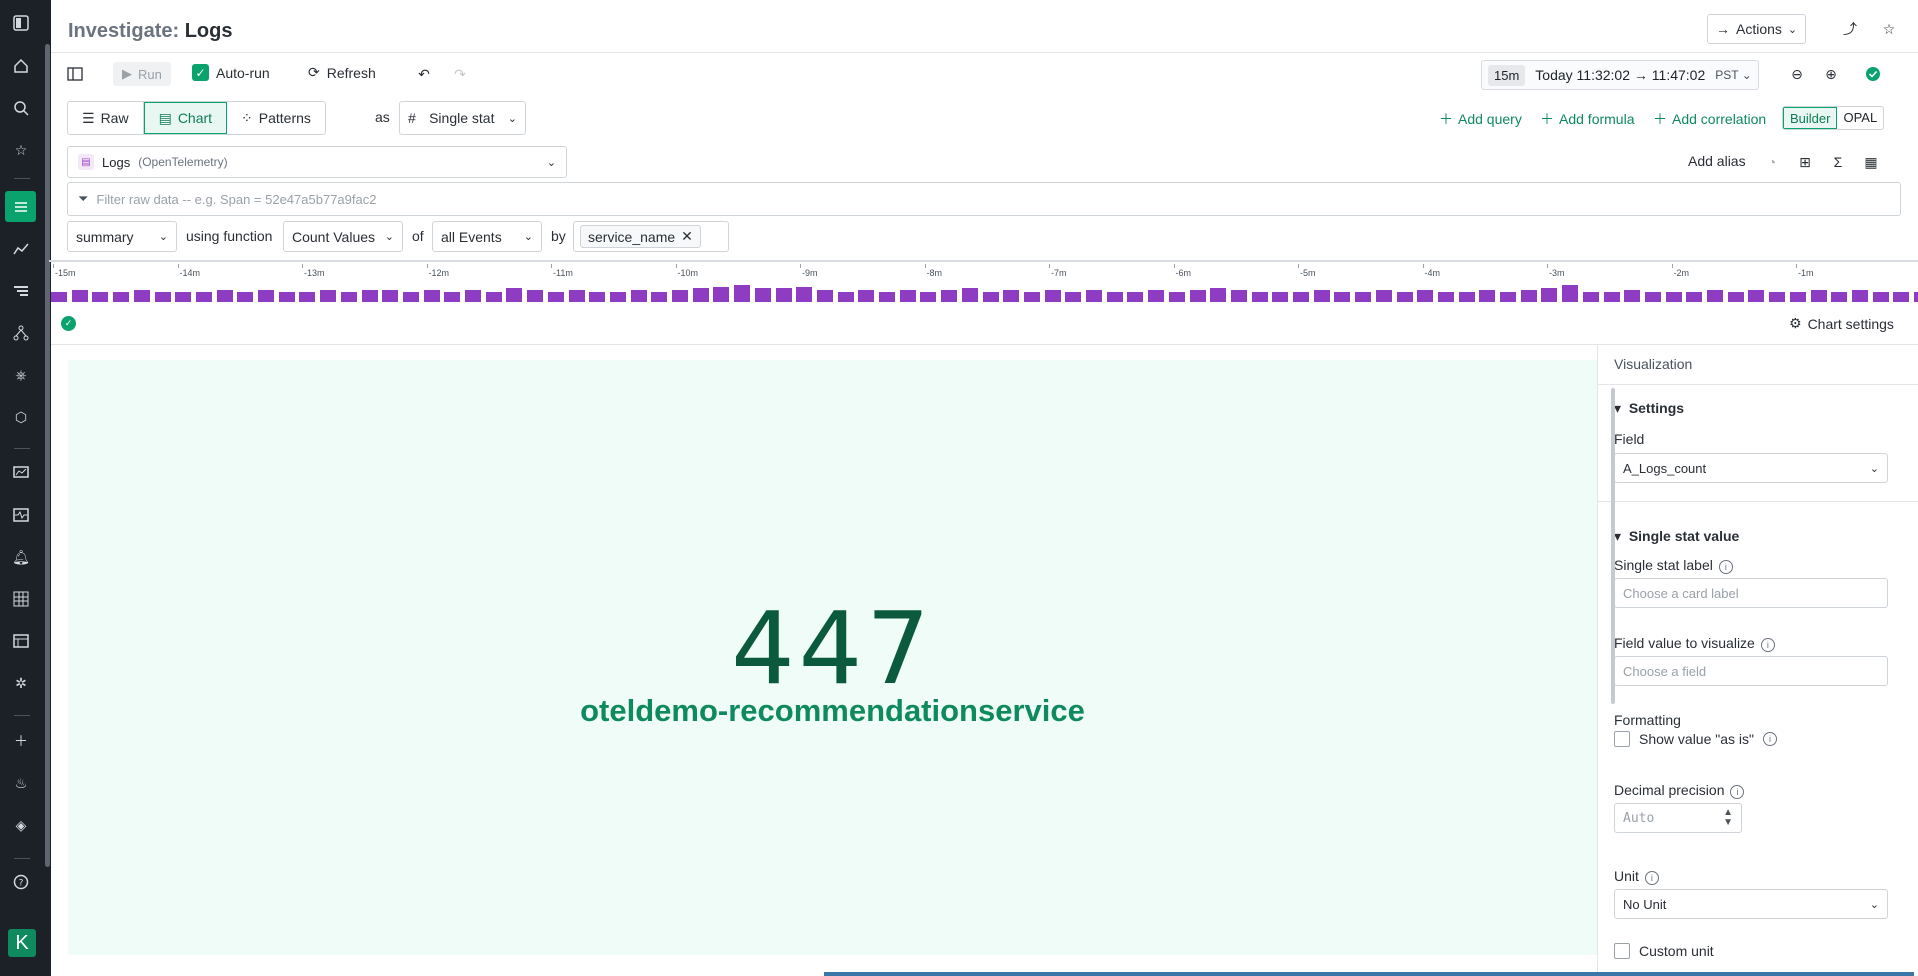  What do you see at coordinates (1797, 74) in the screenshot?
I see `zoom-out-icon: ⊖` at bounding box center [1797, 74].